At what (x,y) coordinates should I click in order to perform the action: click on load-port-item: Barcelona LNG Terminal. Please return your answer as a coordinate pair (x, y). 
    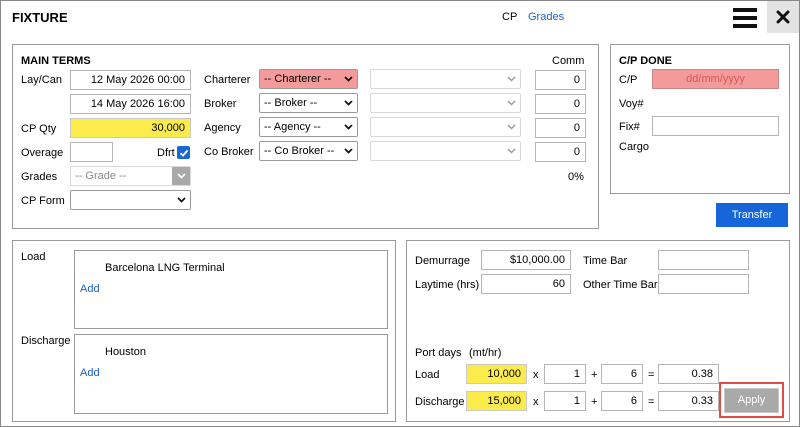
    Looking at the image, I should click on (165, 268).